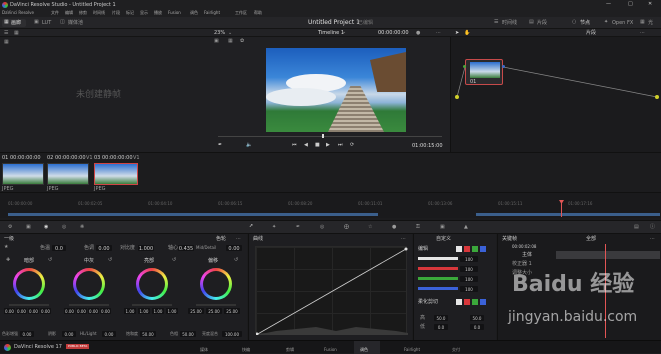 Image resolution: width=661 pixels, height=354 pixels. What do you see at coordinates (294, 145) in the screenshot?
I see `first-frame-icon: ⏮` at bounding box center [294, 145].